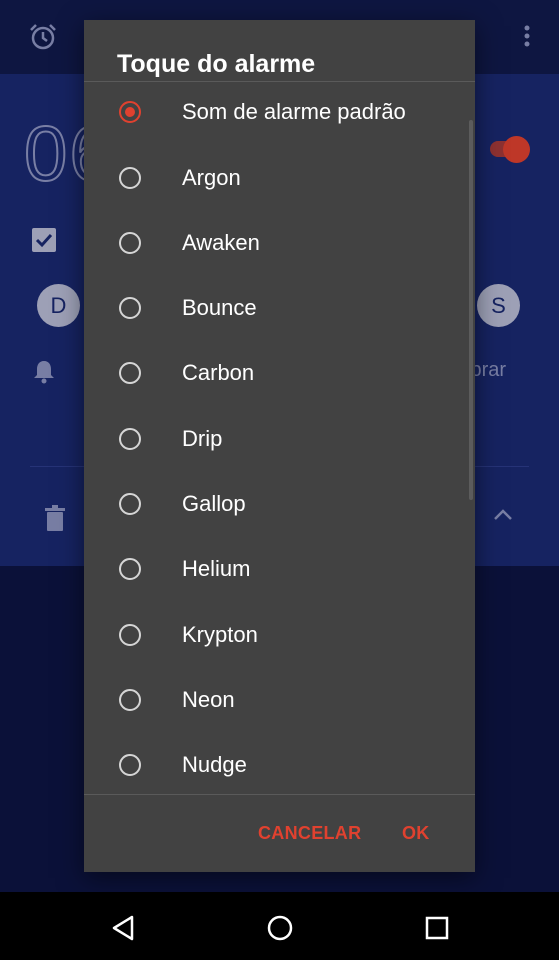 This screenshot has height=960, width=559. What do you see at coordinates (437, 928) in the screenshot?
I see `recents-square-icon` at bounding box center [437, 928].